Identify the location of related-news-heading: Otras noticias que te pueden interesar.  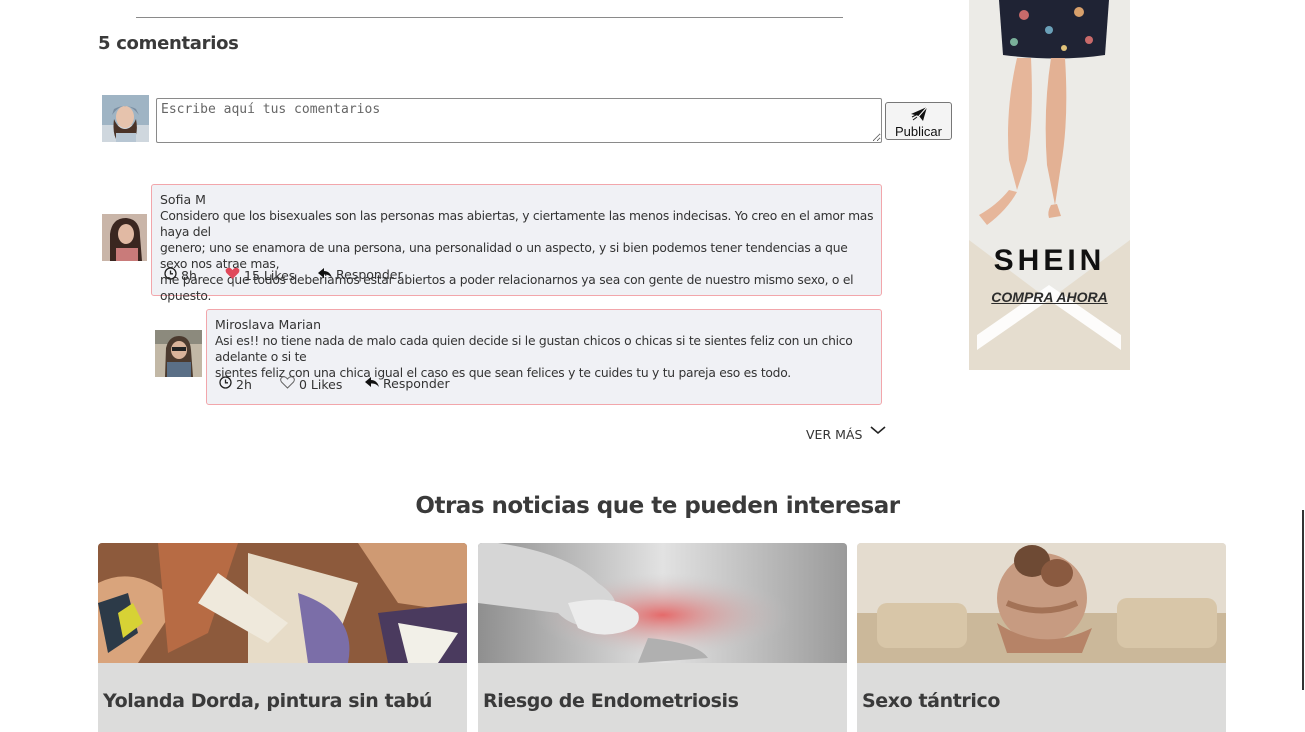
(657, 506).